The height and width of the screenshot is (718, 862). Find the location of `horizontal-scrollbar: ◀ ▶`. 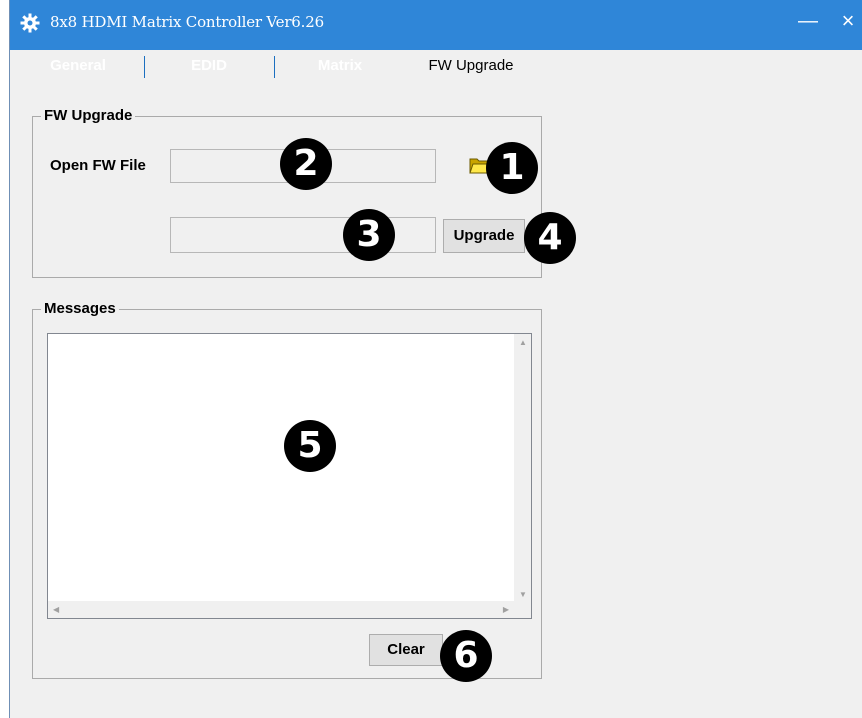

horizontal-scrollbar: ◀ ▶ is located at coordinates (281, 609).